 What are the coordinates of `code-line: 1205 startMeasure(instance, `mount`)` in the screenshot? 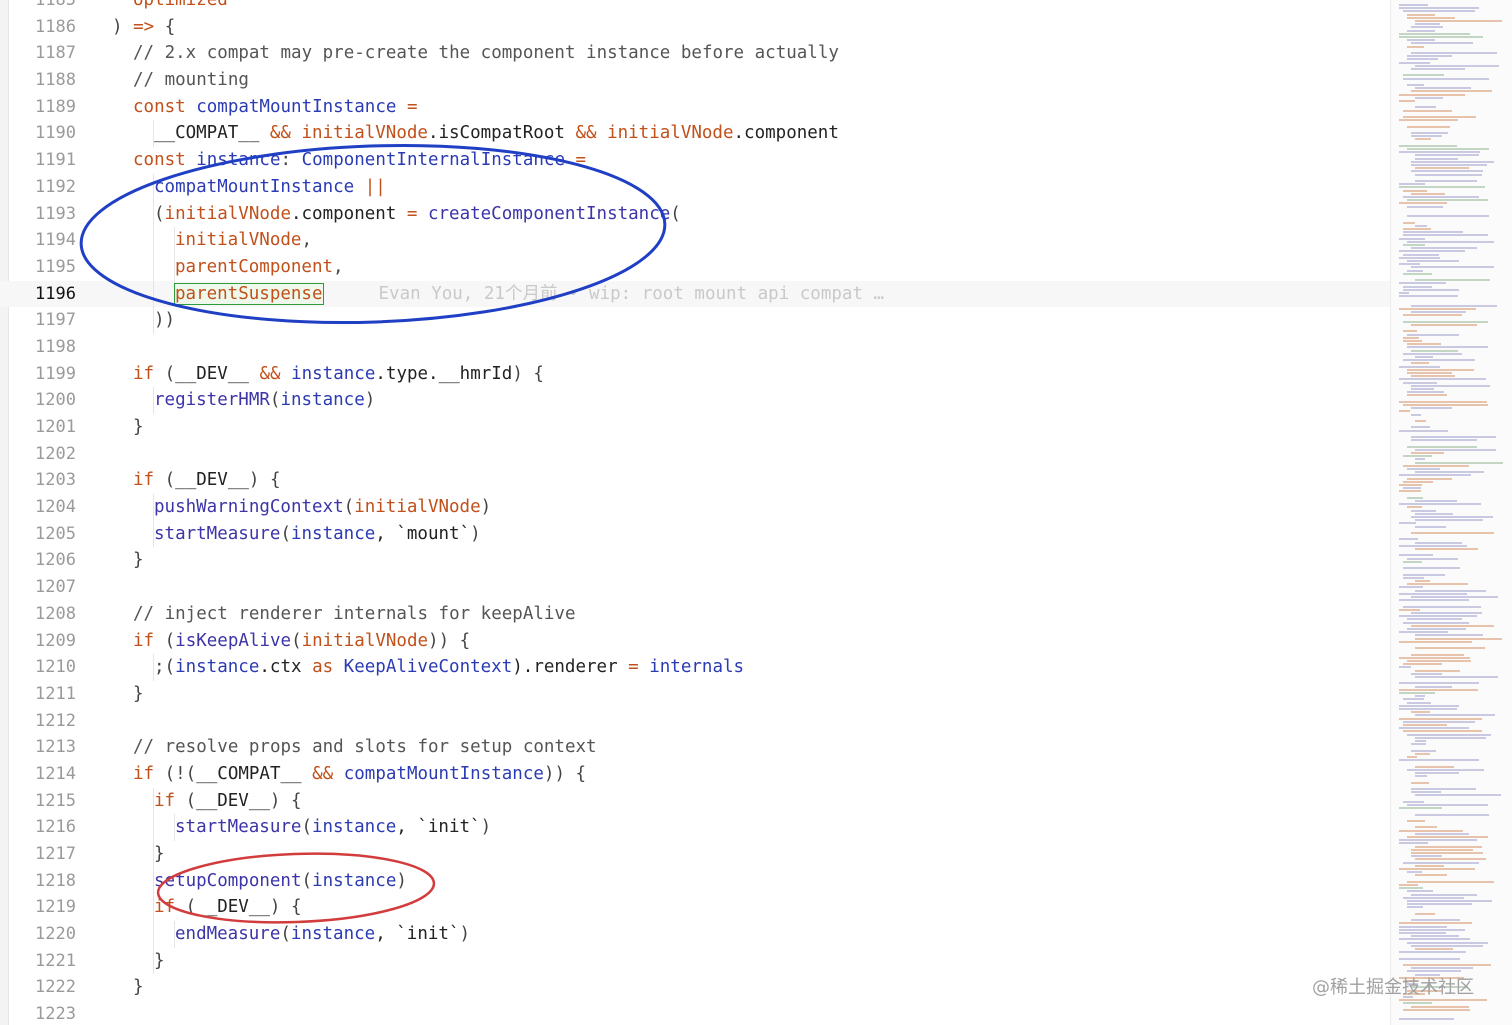 It's located at (695, 534).